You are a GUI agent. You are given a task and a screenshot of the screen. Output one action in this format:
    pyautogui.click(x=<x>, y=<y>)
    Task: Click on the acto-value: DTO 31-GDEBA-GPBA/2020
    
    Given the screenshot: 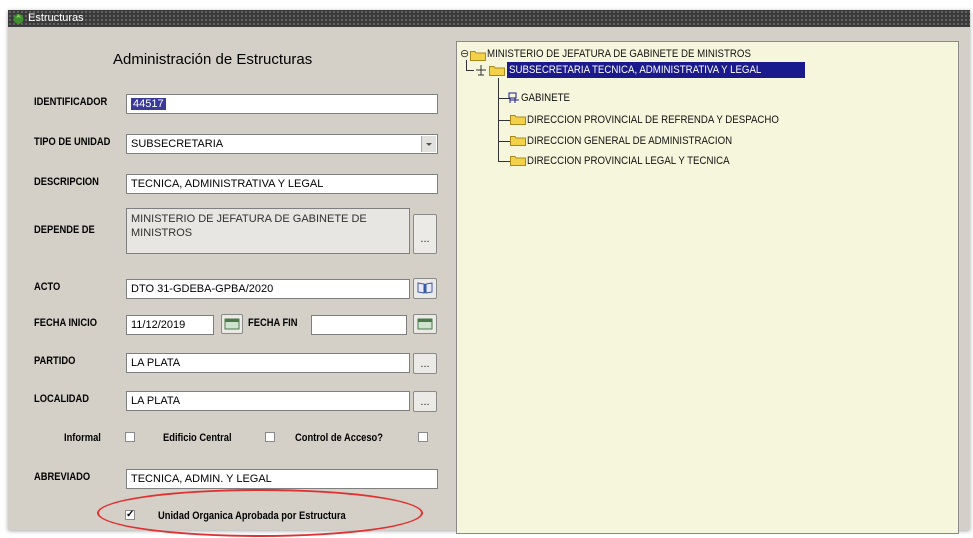 What is the action you would take?
    pyautogui.click(x=202, y=289)
    